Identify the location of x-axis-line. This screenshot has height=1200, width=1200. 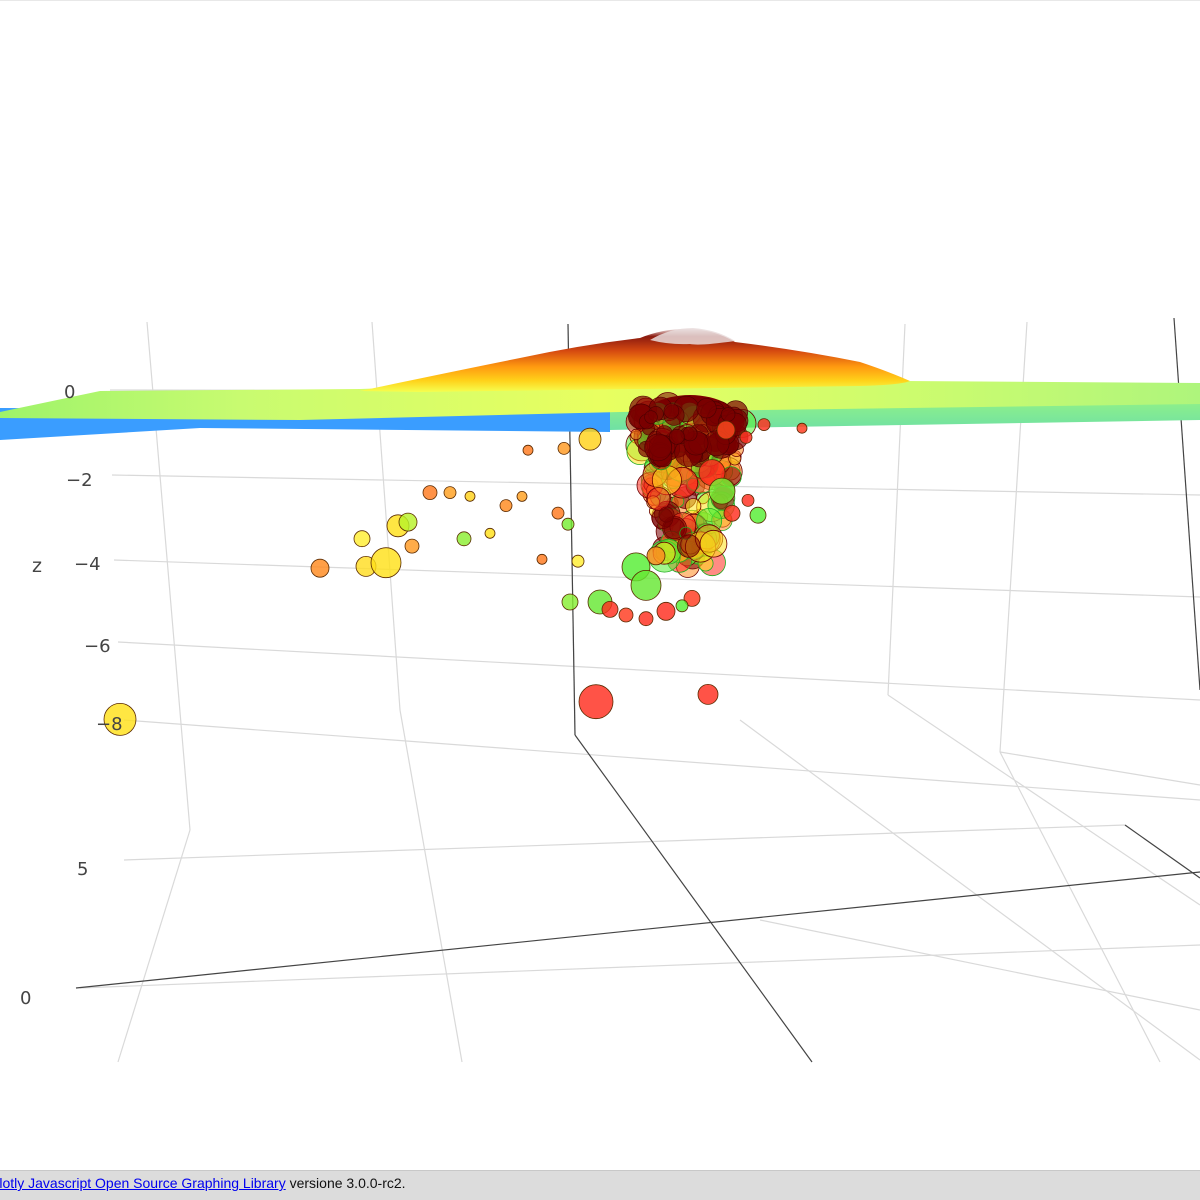
(693, 898).